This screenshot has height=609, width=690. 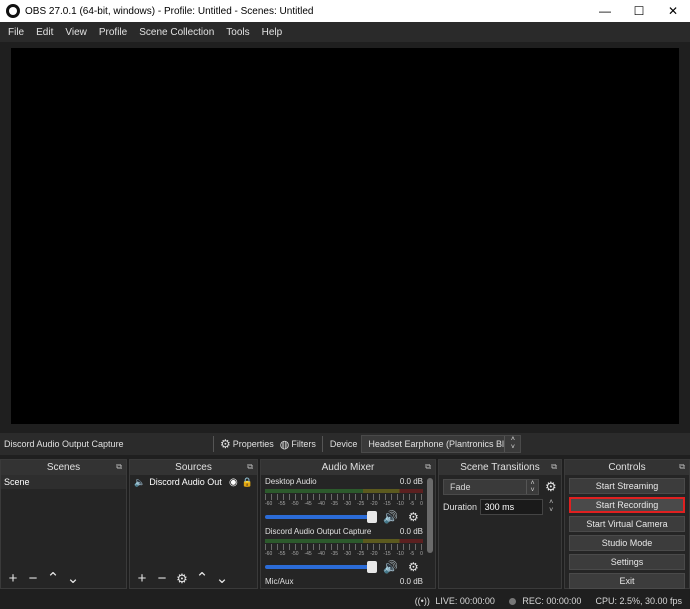 I want to click on menu-help: Help, so click(x=272, y=32).